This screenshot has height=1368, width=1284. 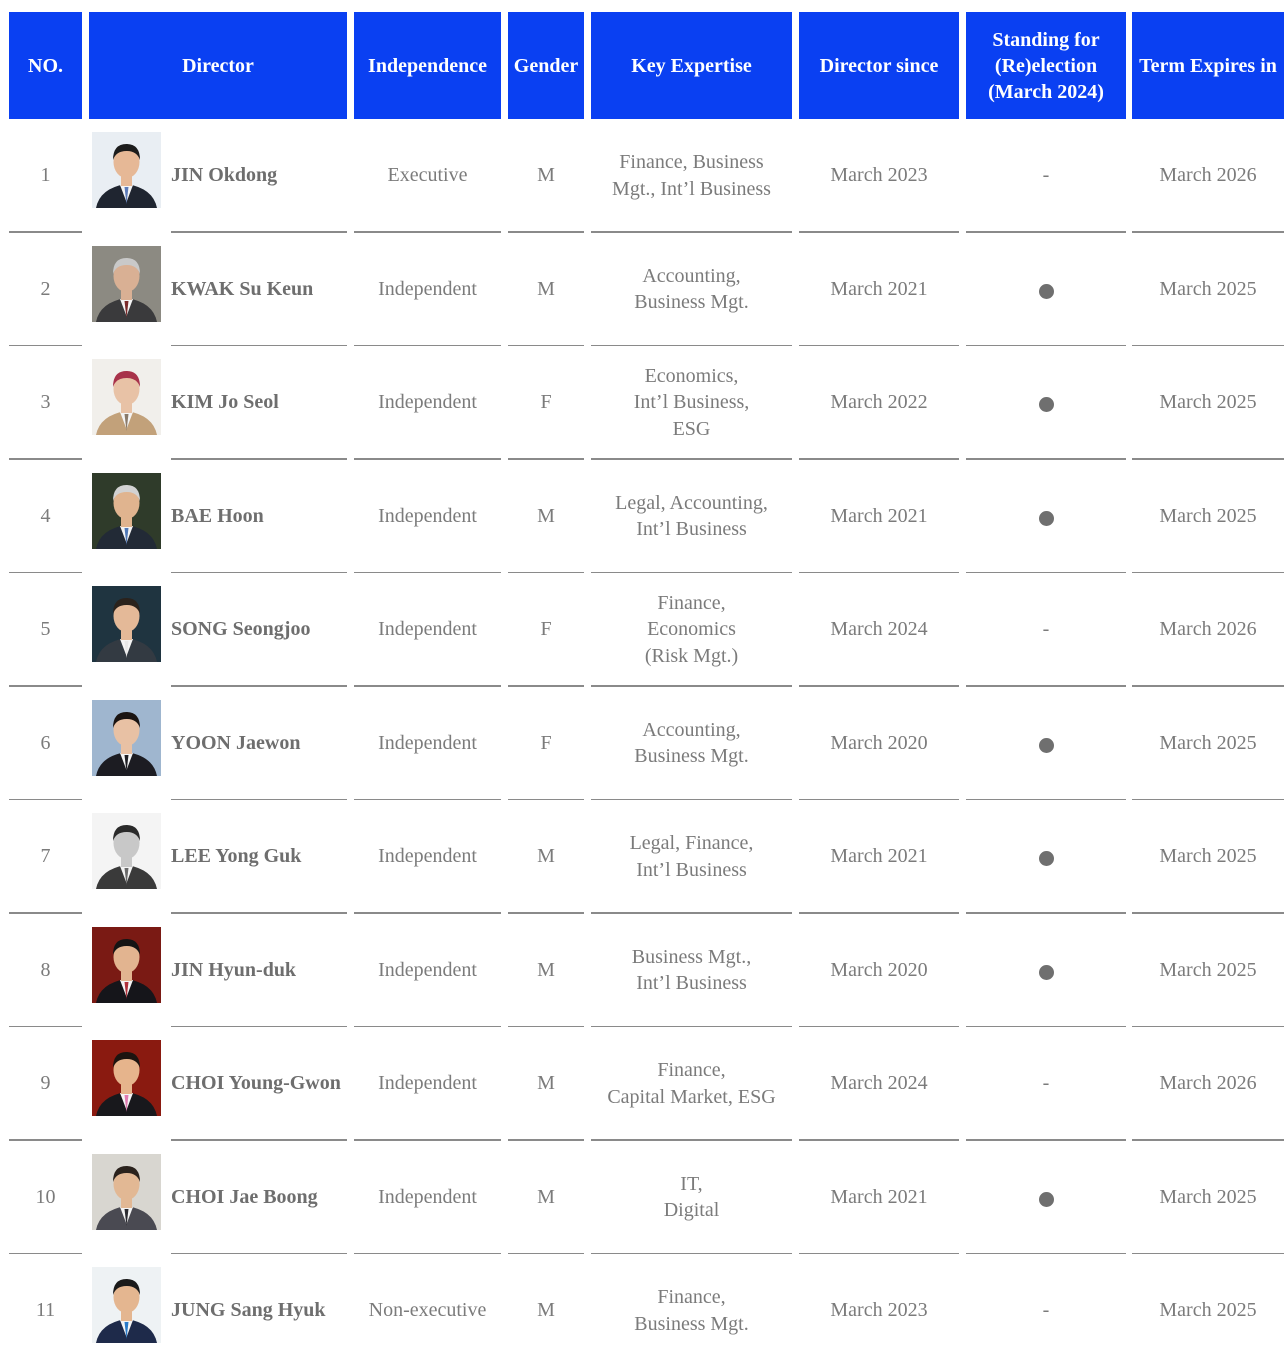 What do you see at coordinates (45, 970) in the screenshot?
I see `row-number: 8` at bounding box center [45, 970].